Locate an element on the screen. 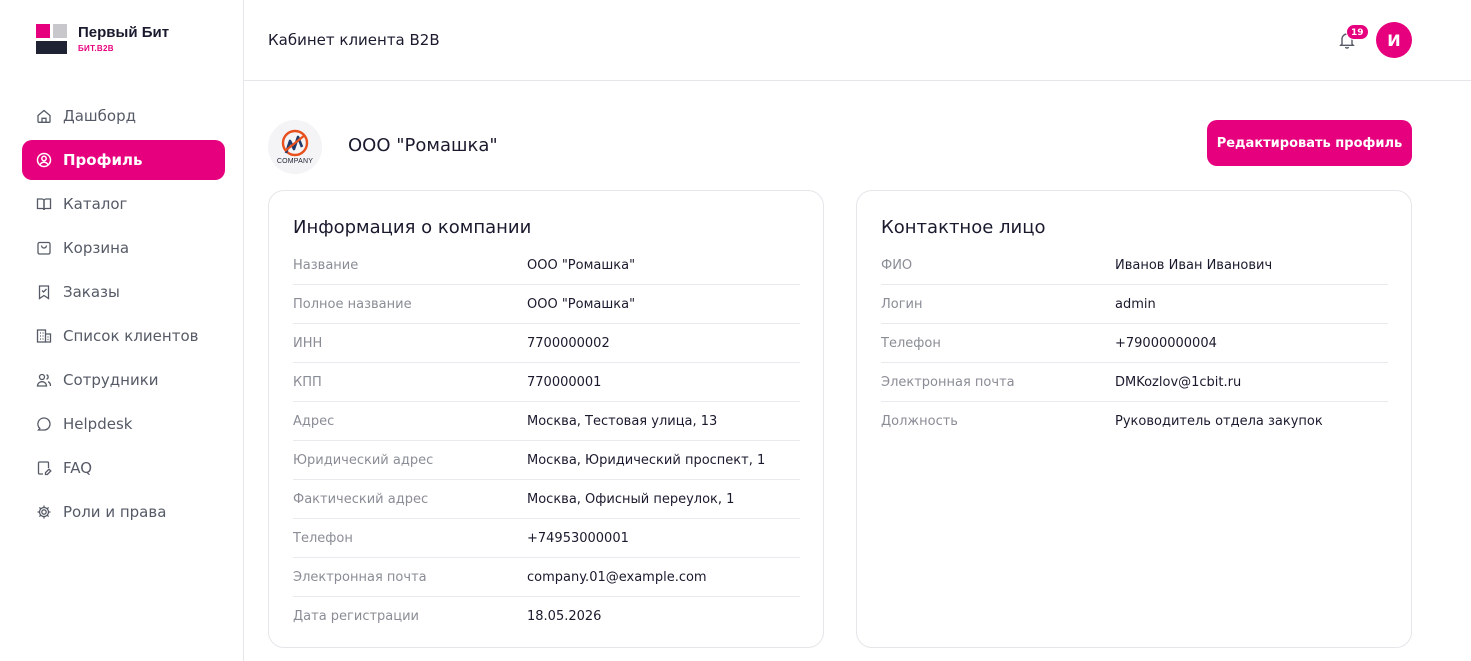 The width and height of the screenshot is (1471, 661). contact-row-email: Электронная почта DMKozlov@1cbit.ru is located at coordinates (1134, 382).